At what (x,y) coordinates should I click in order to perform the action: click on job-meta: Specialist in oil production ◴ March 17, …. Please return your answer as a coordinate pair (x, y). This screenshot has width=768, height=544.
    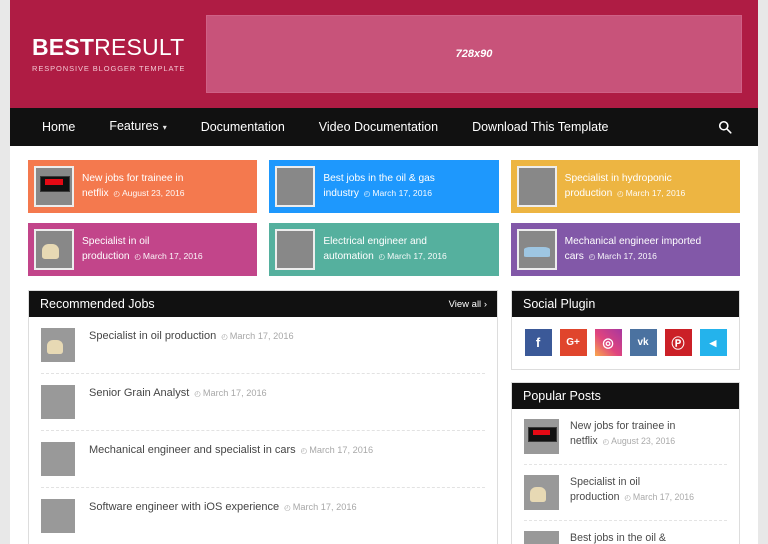
    Looking at the image, I should click on (165, 249).